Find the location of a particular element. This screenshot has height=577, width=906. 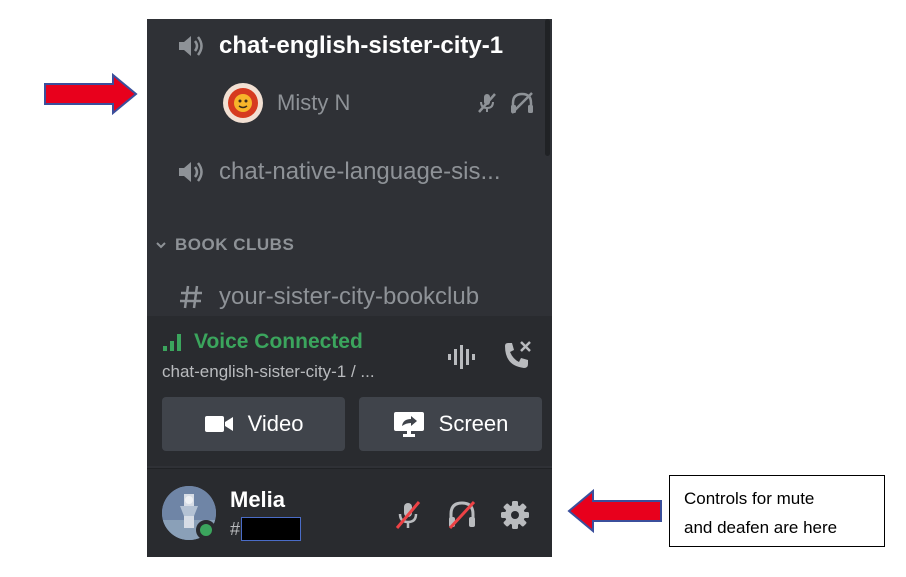

soundwave-icon is located at coordinates (462, 357).